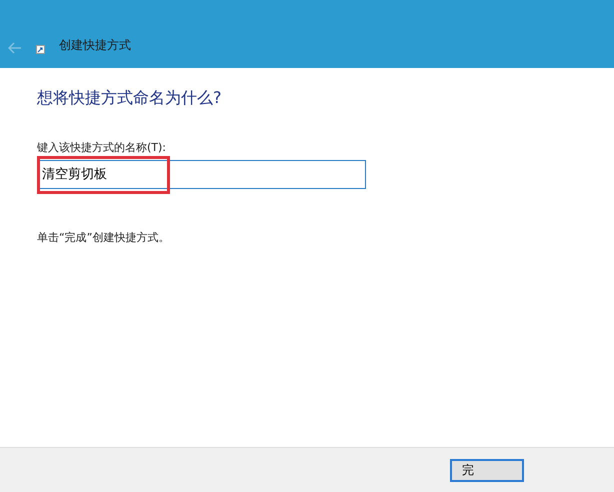 This screenshot has height=492, width=614. What do you see at coordinates (95, 45) in the screenshot?
I see `window-title: 创建快捷方式` at bounding box center [95, 45].